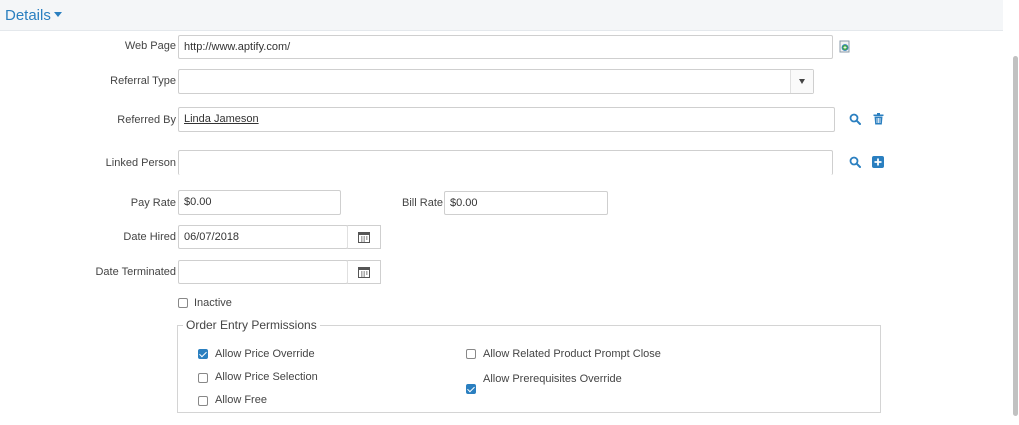 The image size is (1019, 425). What do you see at coordinates (572, 354) in the screenshot?
I see `allow-related-product-prompt-close-label: Allow Related Product Prompt Close` at bounding box center [572, 354].